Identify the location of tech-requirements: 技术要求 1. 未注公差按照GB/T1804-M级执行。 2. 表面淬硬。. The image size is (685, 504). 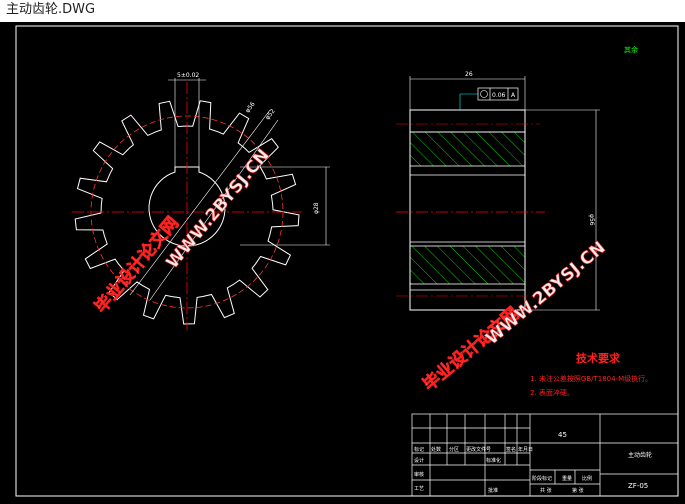
(591, 374).